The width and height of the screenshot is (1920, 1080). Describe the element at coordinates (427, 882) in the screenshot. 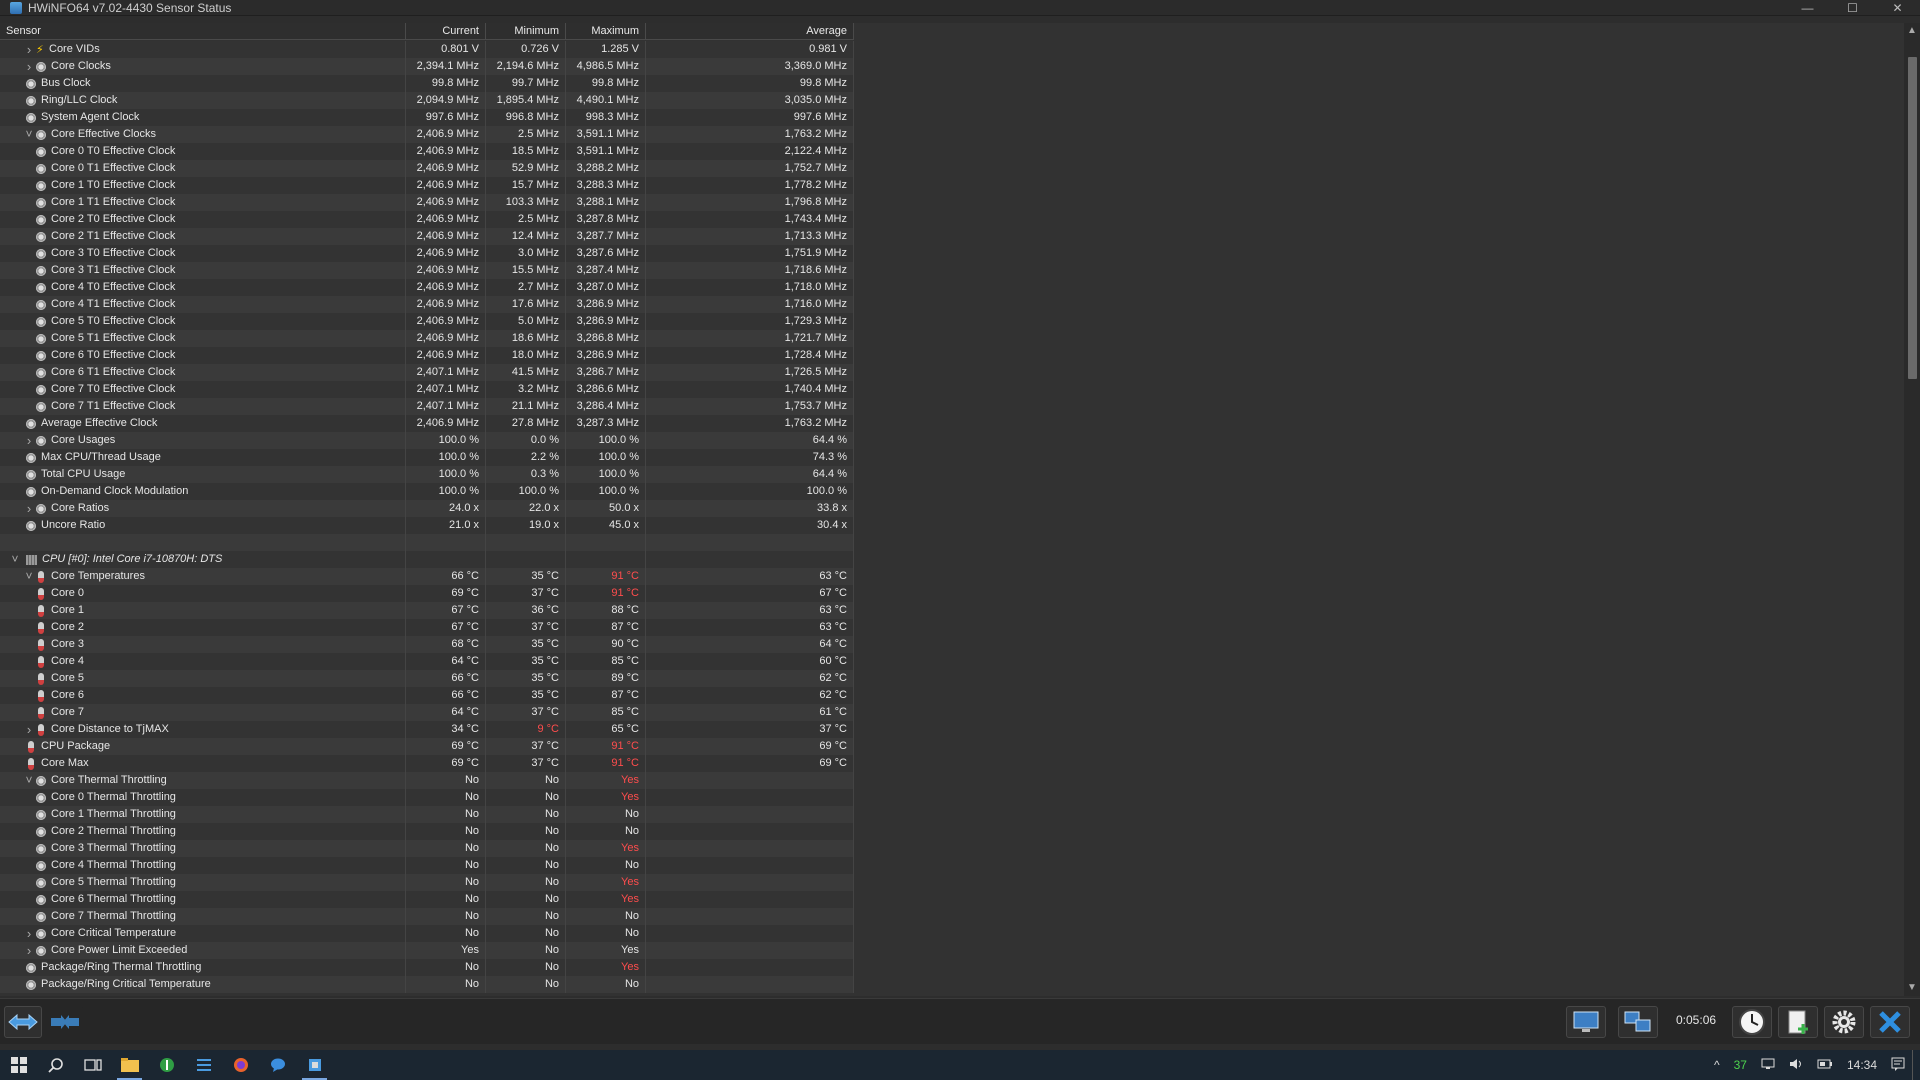

I see `table-row: Core 5 Thermal Throttling No No Yes` at that location.